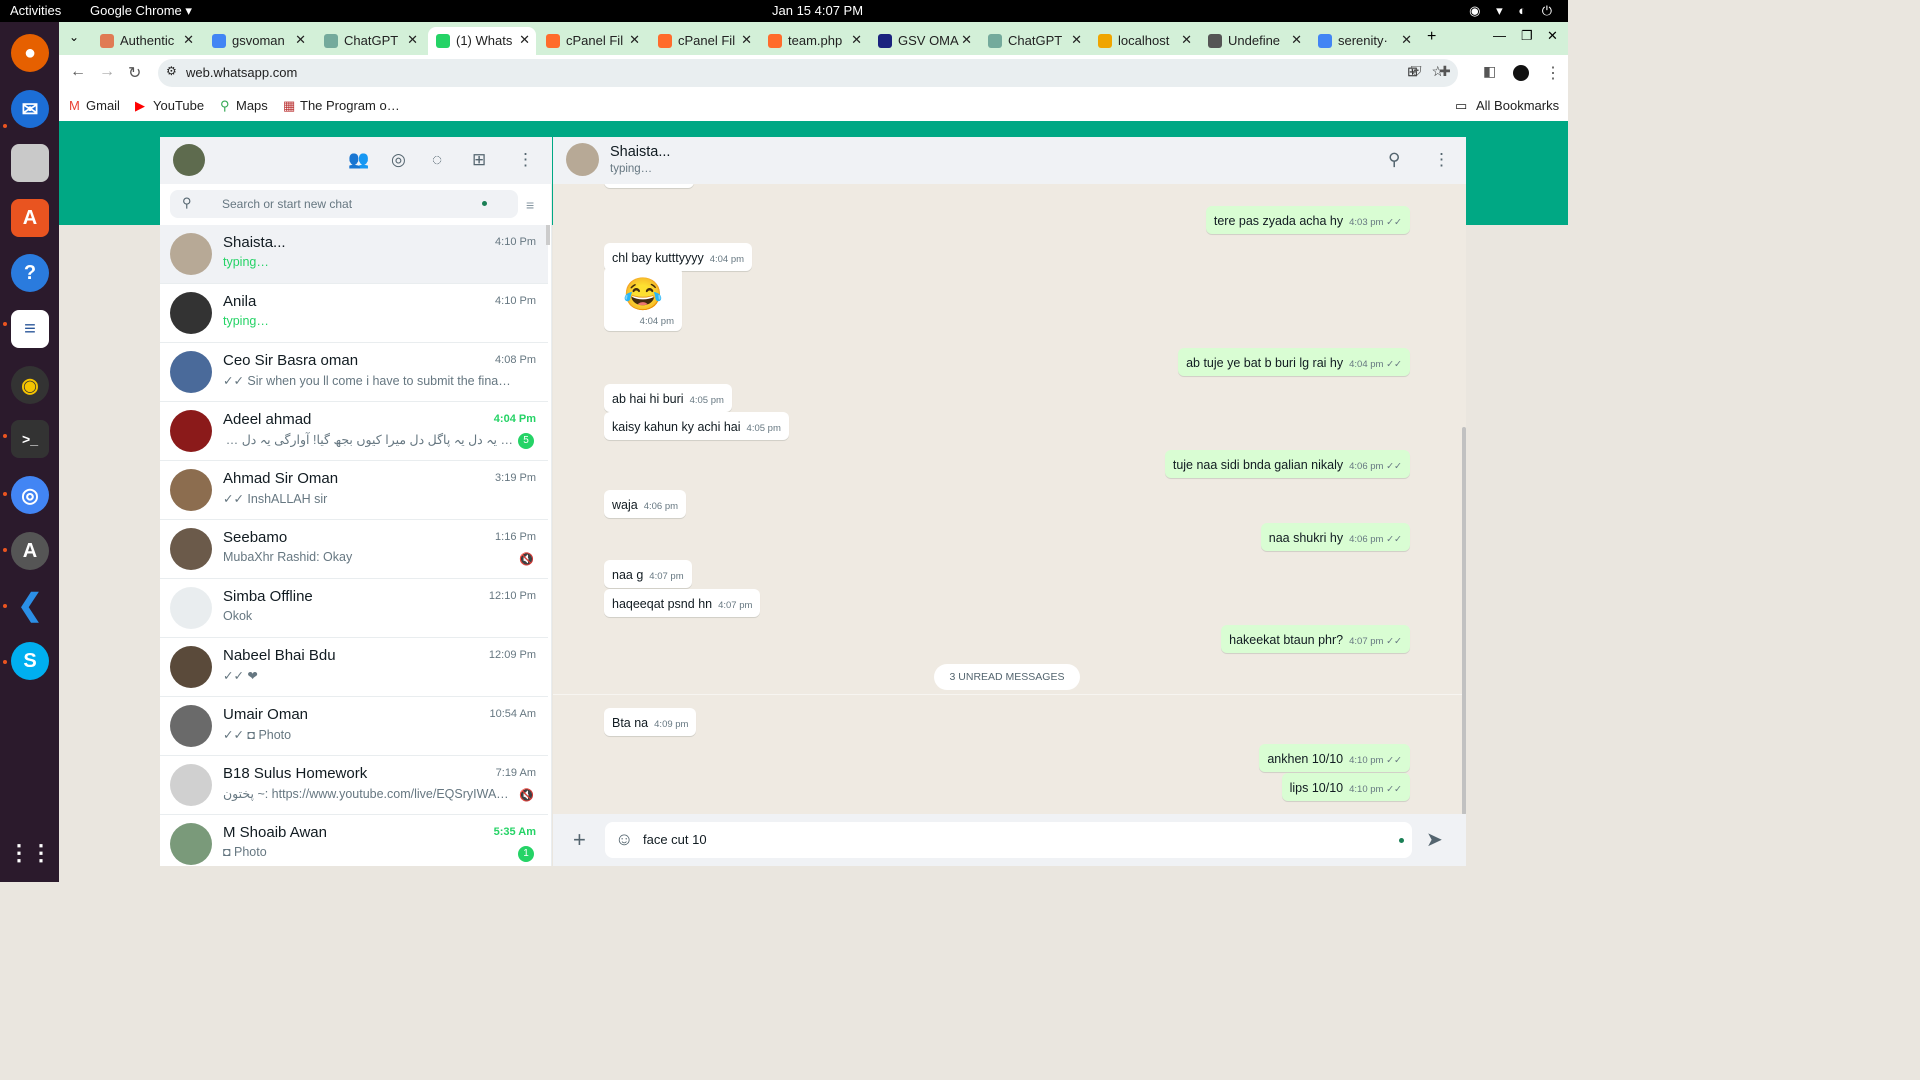 This screenshot has height=1080, width=1920. I want to click on contact-avatar, so click(582, 159).